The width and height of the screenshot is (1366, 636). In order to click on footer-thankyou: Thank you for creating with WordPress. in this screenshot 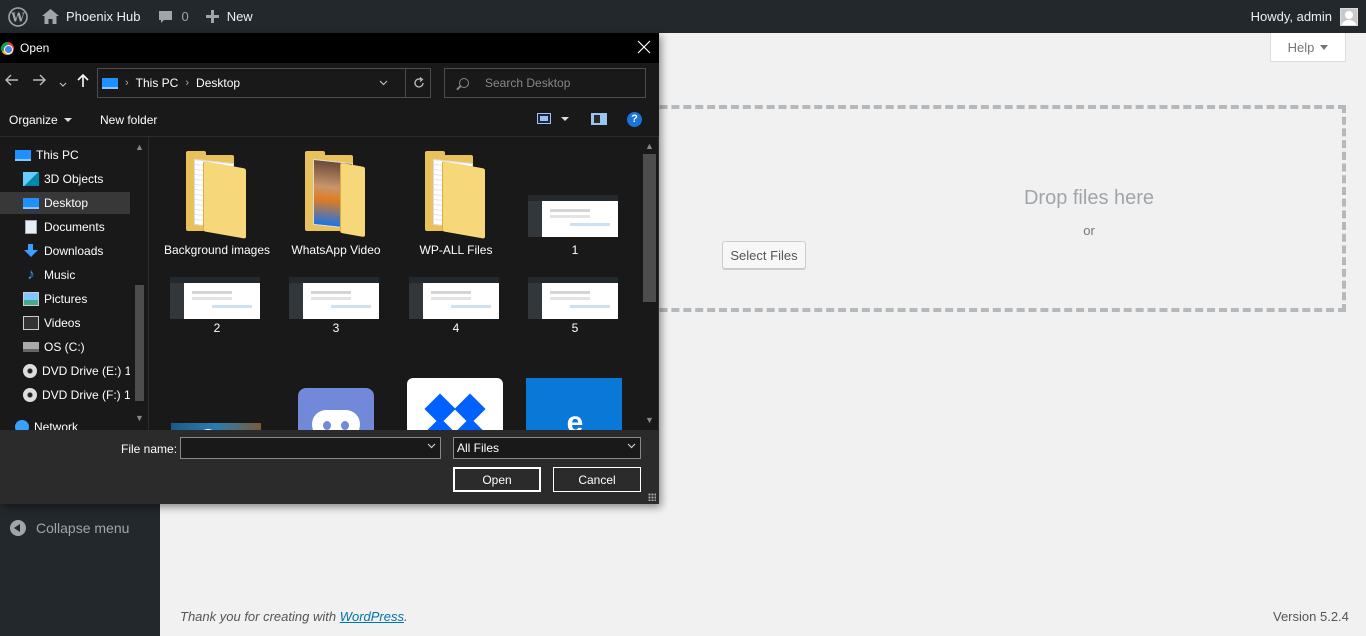, I will do `click(294, 616)`.